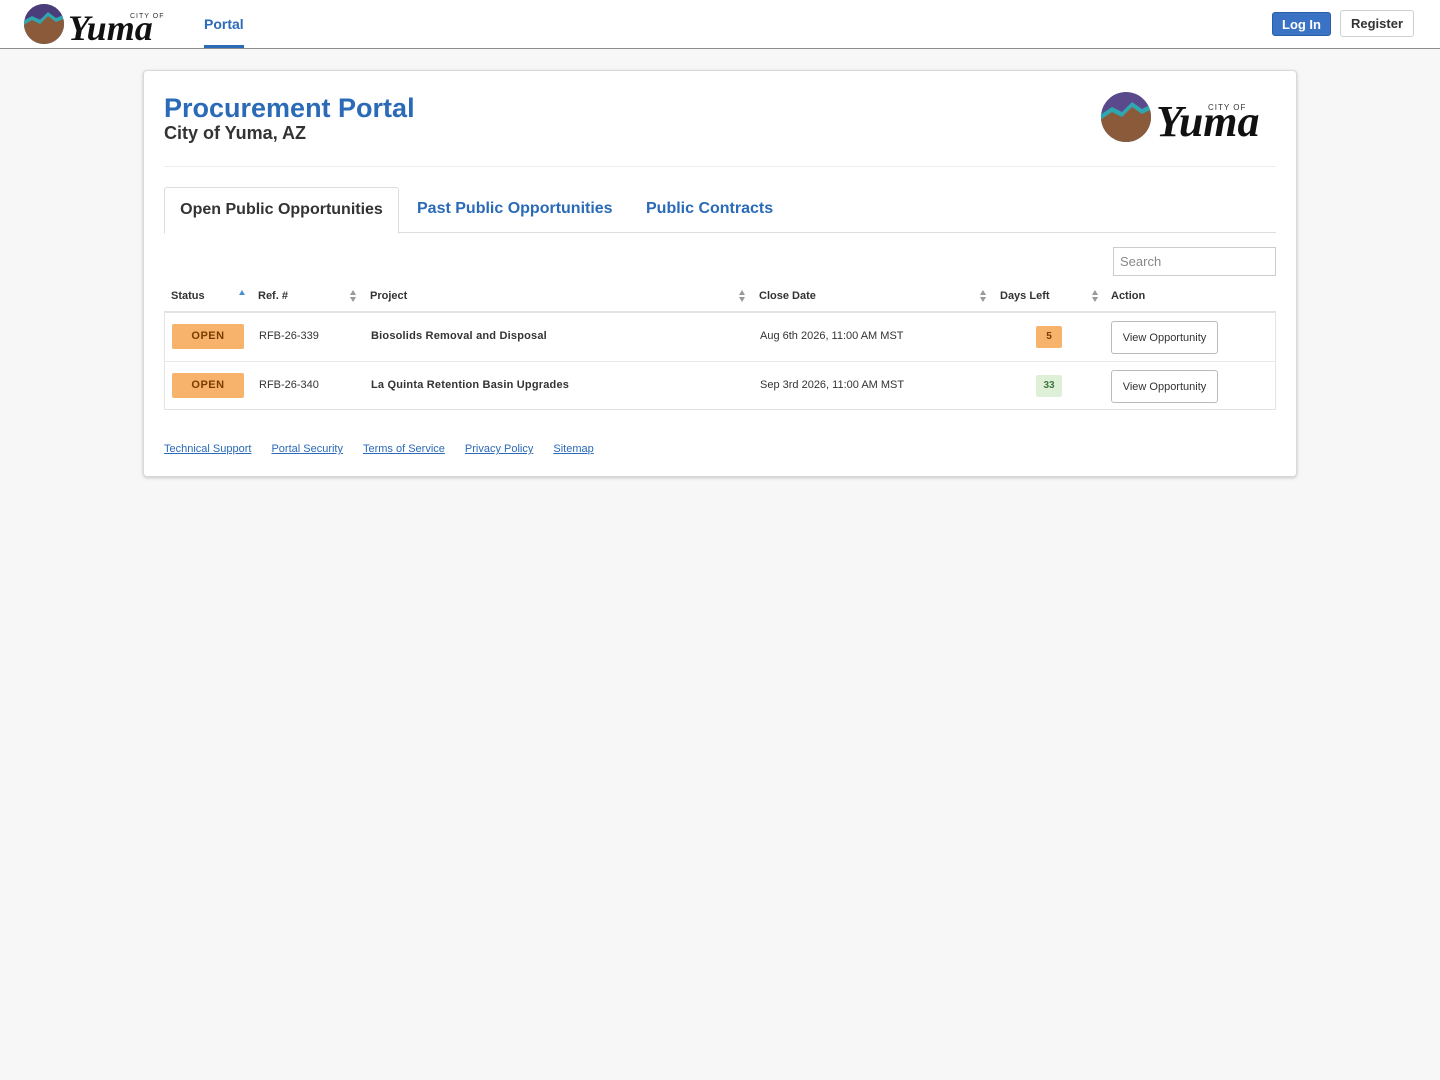  What do you see at coordinates (515, 210) in the screenshot?
I see `tab-past-public-opportunities: Past Public Opportunities` at bounding box center [515, 210].